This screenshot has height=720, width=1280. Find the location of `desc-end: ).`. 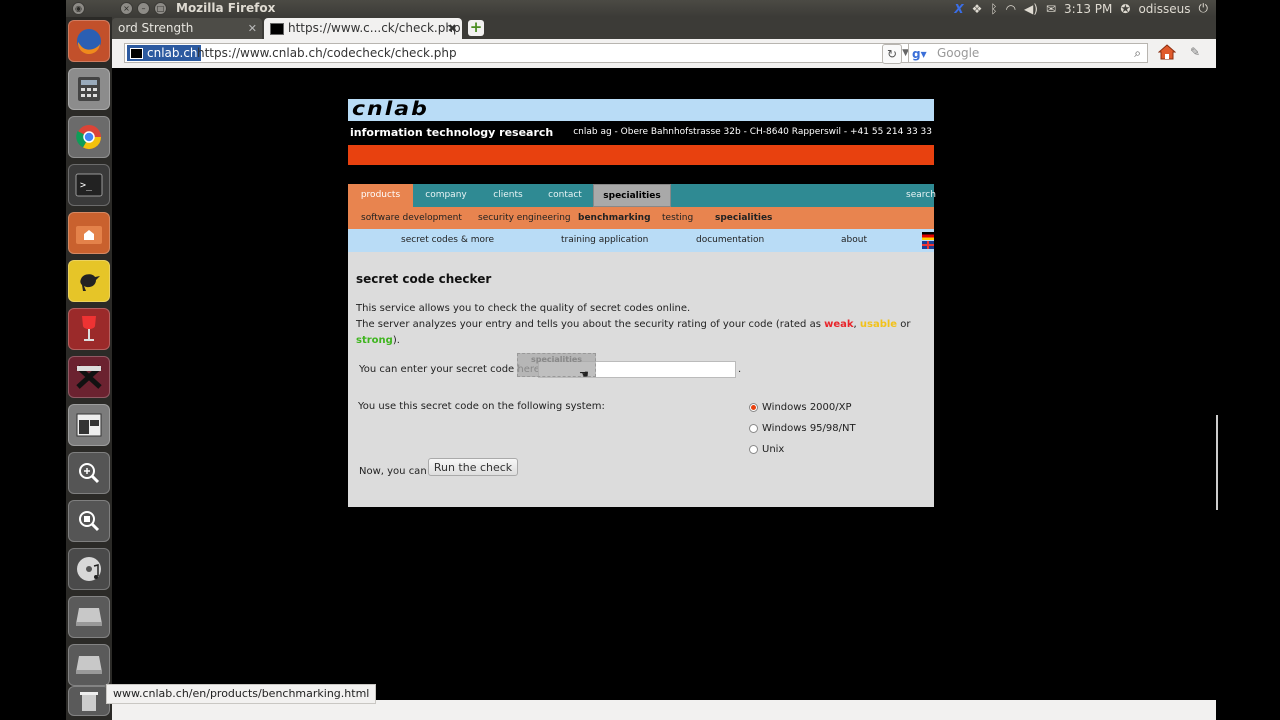

desc-end: ). is located at coordinates (396, 340).